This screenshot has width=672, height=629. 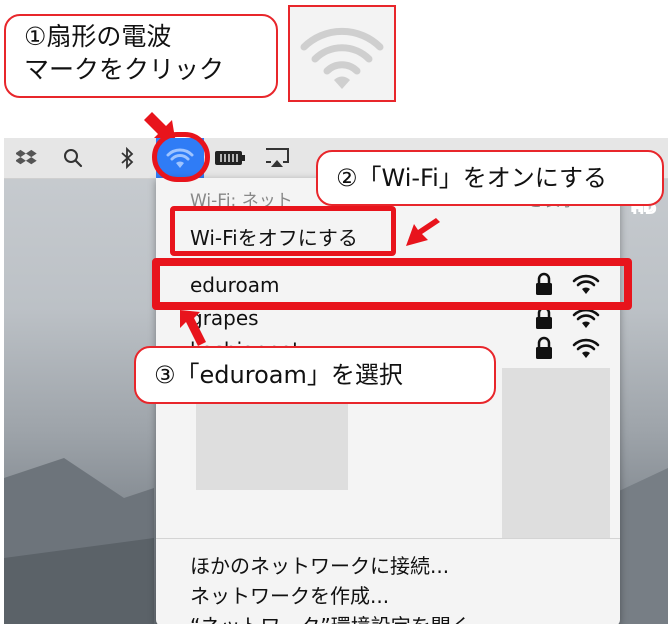 I want to click on callout-step1-line2: マークをクリック, so click(x=124, y=69).